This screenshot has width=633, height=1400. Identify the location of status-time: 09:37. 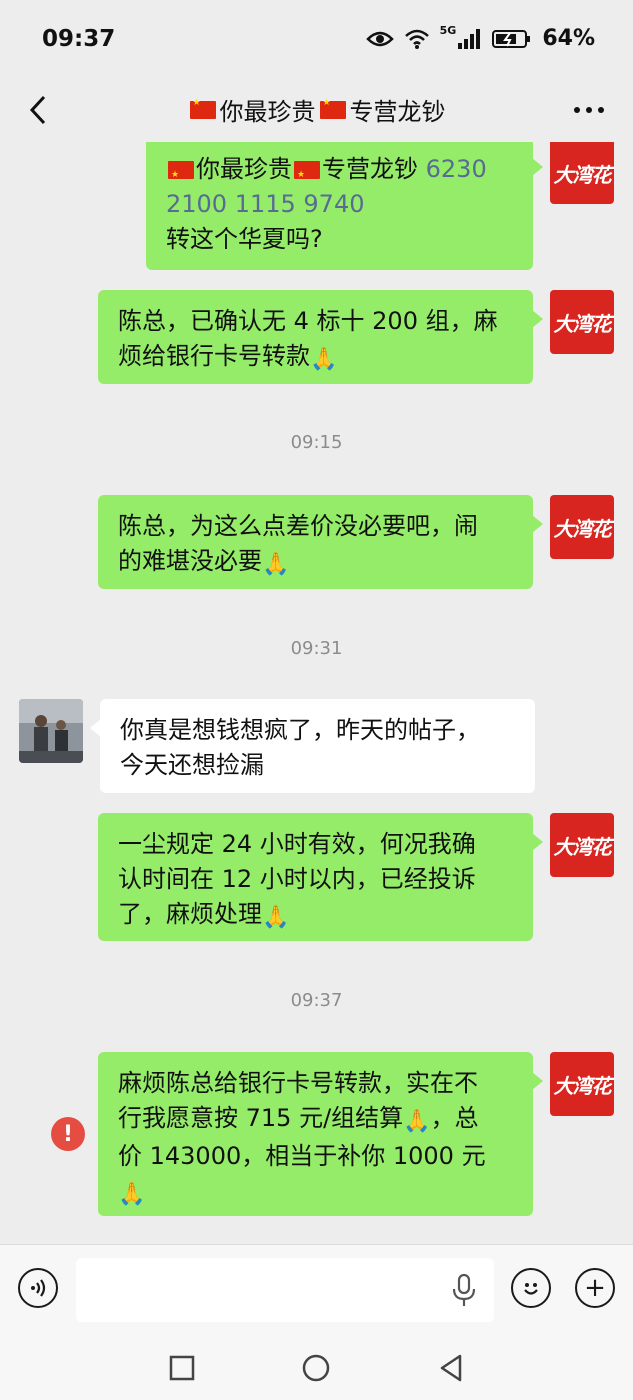
(79, 39).